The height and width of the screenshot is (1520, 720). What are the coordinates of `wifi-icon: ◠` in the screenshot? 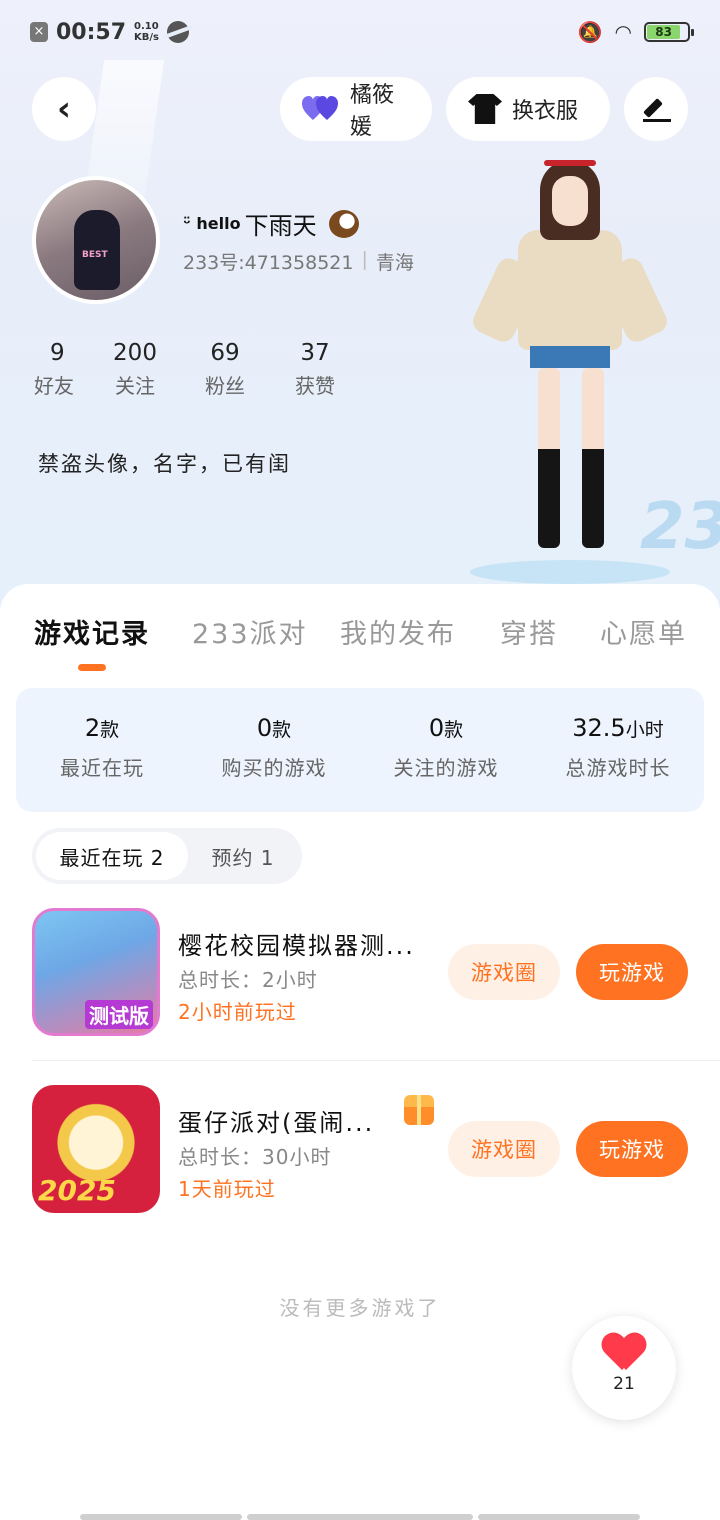 It's located at (623, 32).